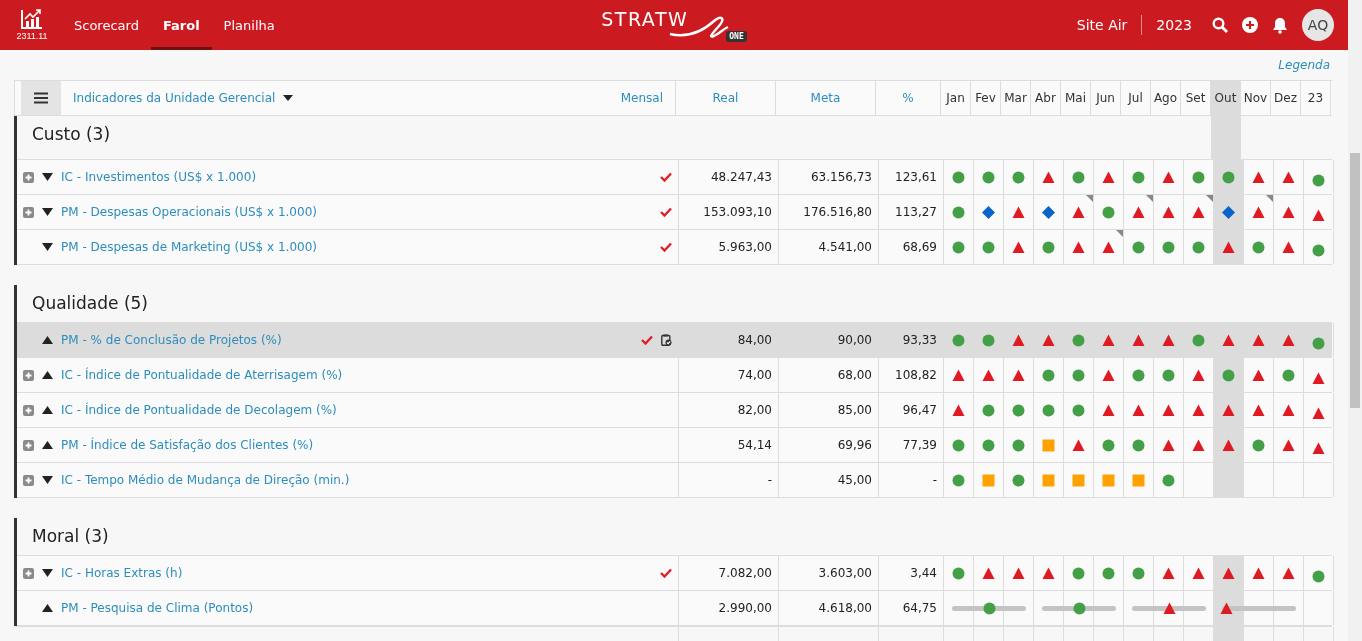  I want to click on view-dropdown: Indicadores da Unidade Gerencial, so click(183, 98).